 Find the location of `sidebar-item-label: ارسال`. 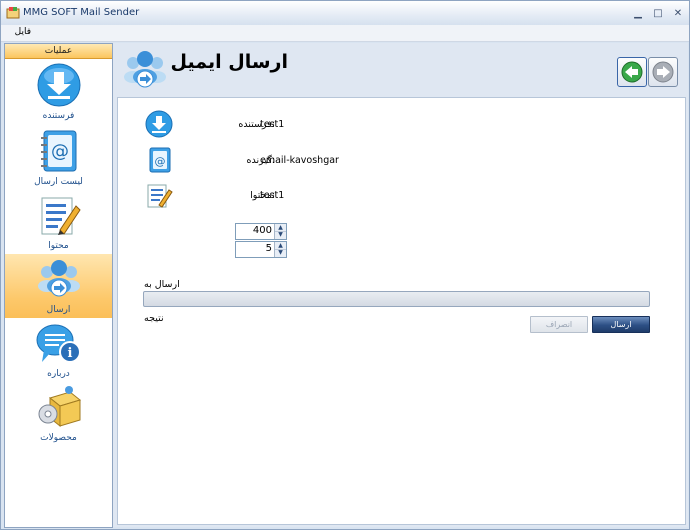

sidebar-item-label: ارسال is located at coordinates (58, 310).